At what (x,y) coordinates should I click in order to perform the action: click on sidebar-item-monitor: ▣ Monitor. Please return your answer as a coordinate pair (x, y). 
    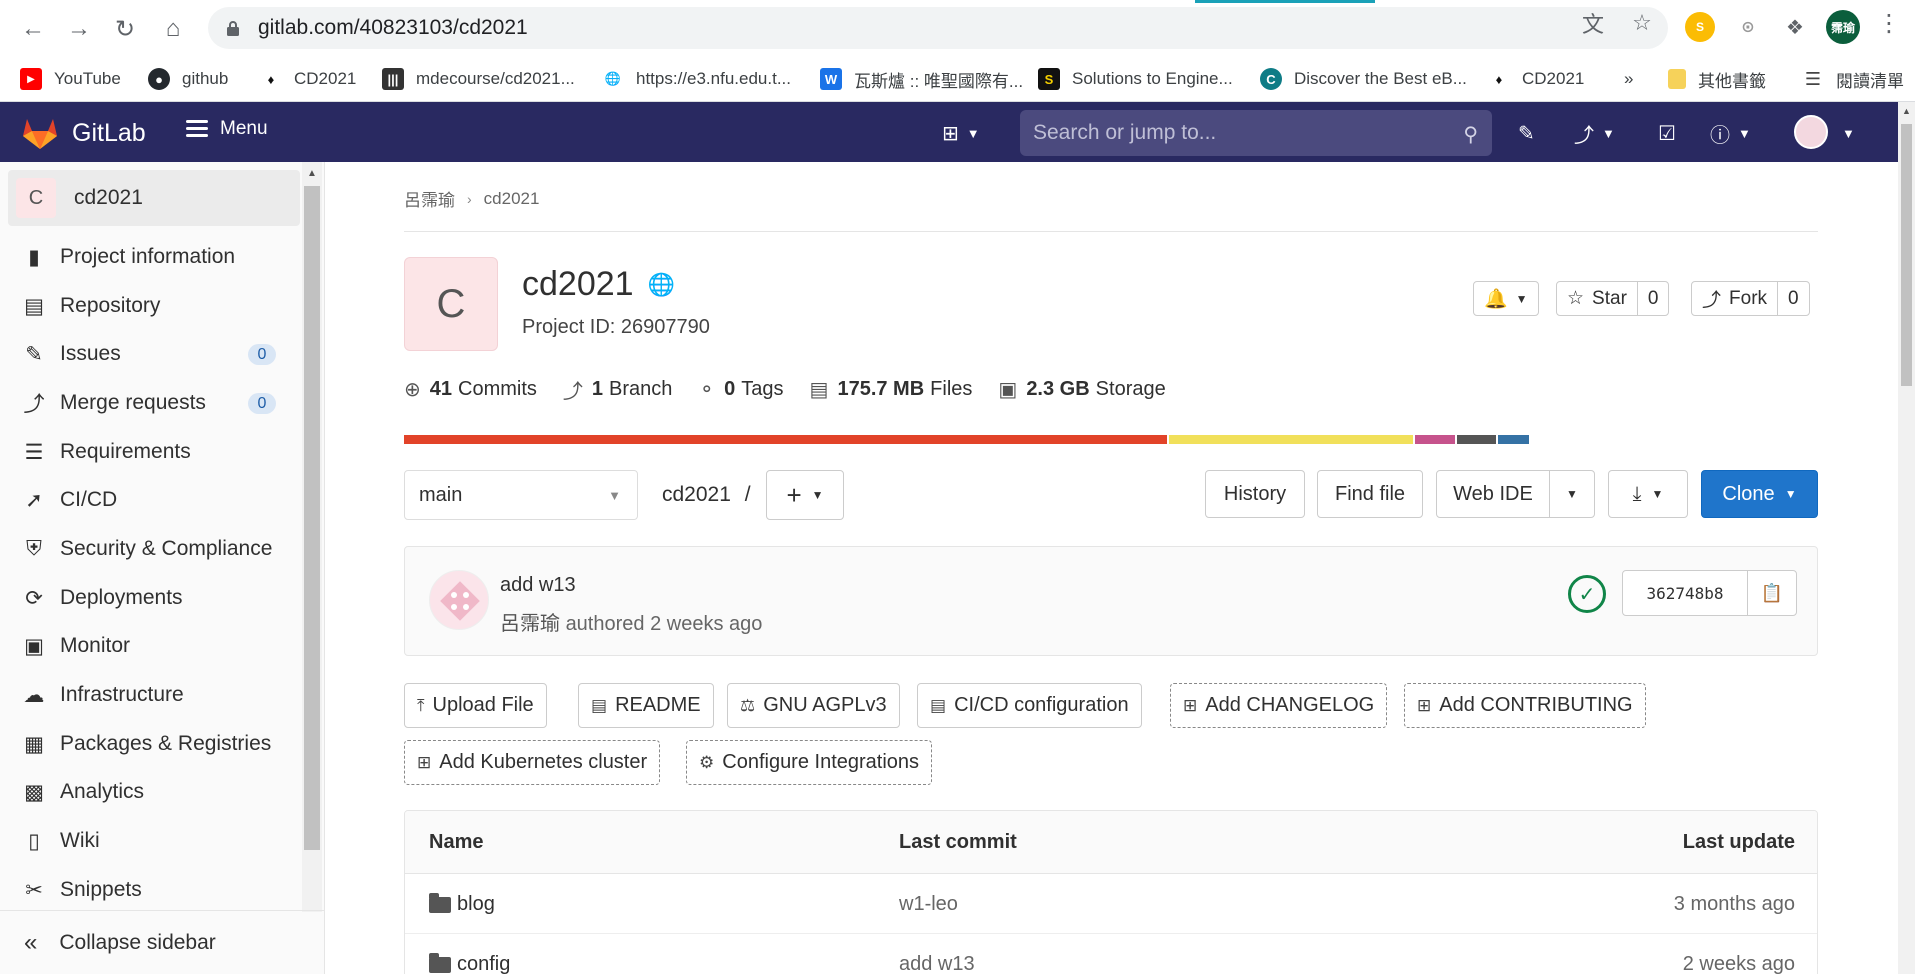
    Looking at the image, I should click on (157, 646).